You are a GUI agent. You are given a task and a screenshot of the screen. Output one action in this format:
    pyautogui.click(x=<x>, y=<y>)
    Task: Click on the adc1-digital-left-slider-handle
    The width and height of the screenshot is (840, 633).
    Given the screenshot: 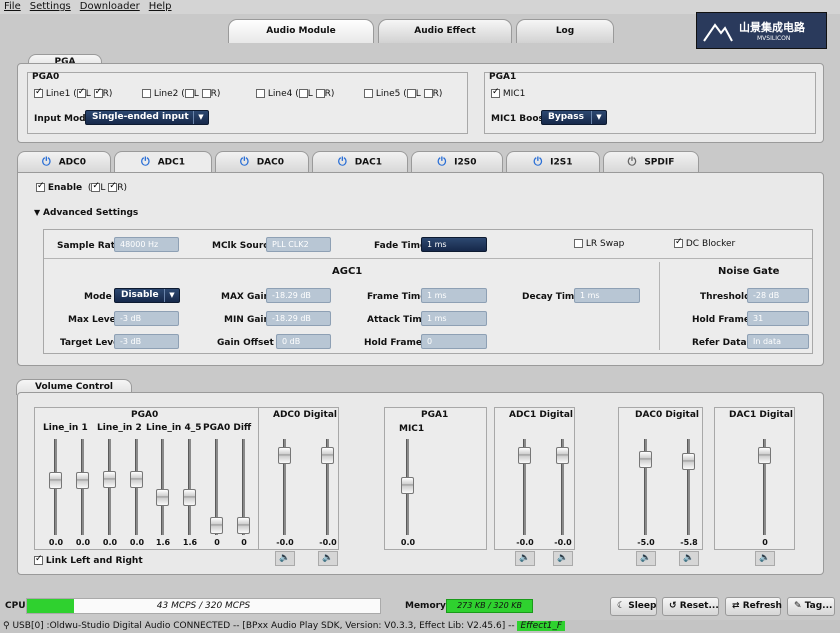 What is the action you would take?
    pyautogui.click(x=524, y=455)
    